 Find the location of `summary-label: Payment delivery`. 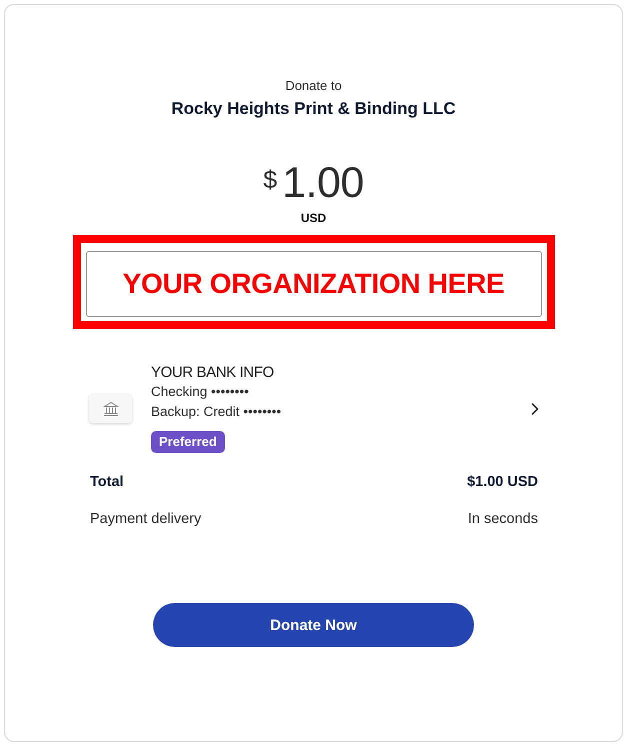

summary-label: Payment delivery is located at coordinates (146, 519).